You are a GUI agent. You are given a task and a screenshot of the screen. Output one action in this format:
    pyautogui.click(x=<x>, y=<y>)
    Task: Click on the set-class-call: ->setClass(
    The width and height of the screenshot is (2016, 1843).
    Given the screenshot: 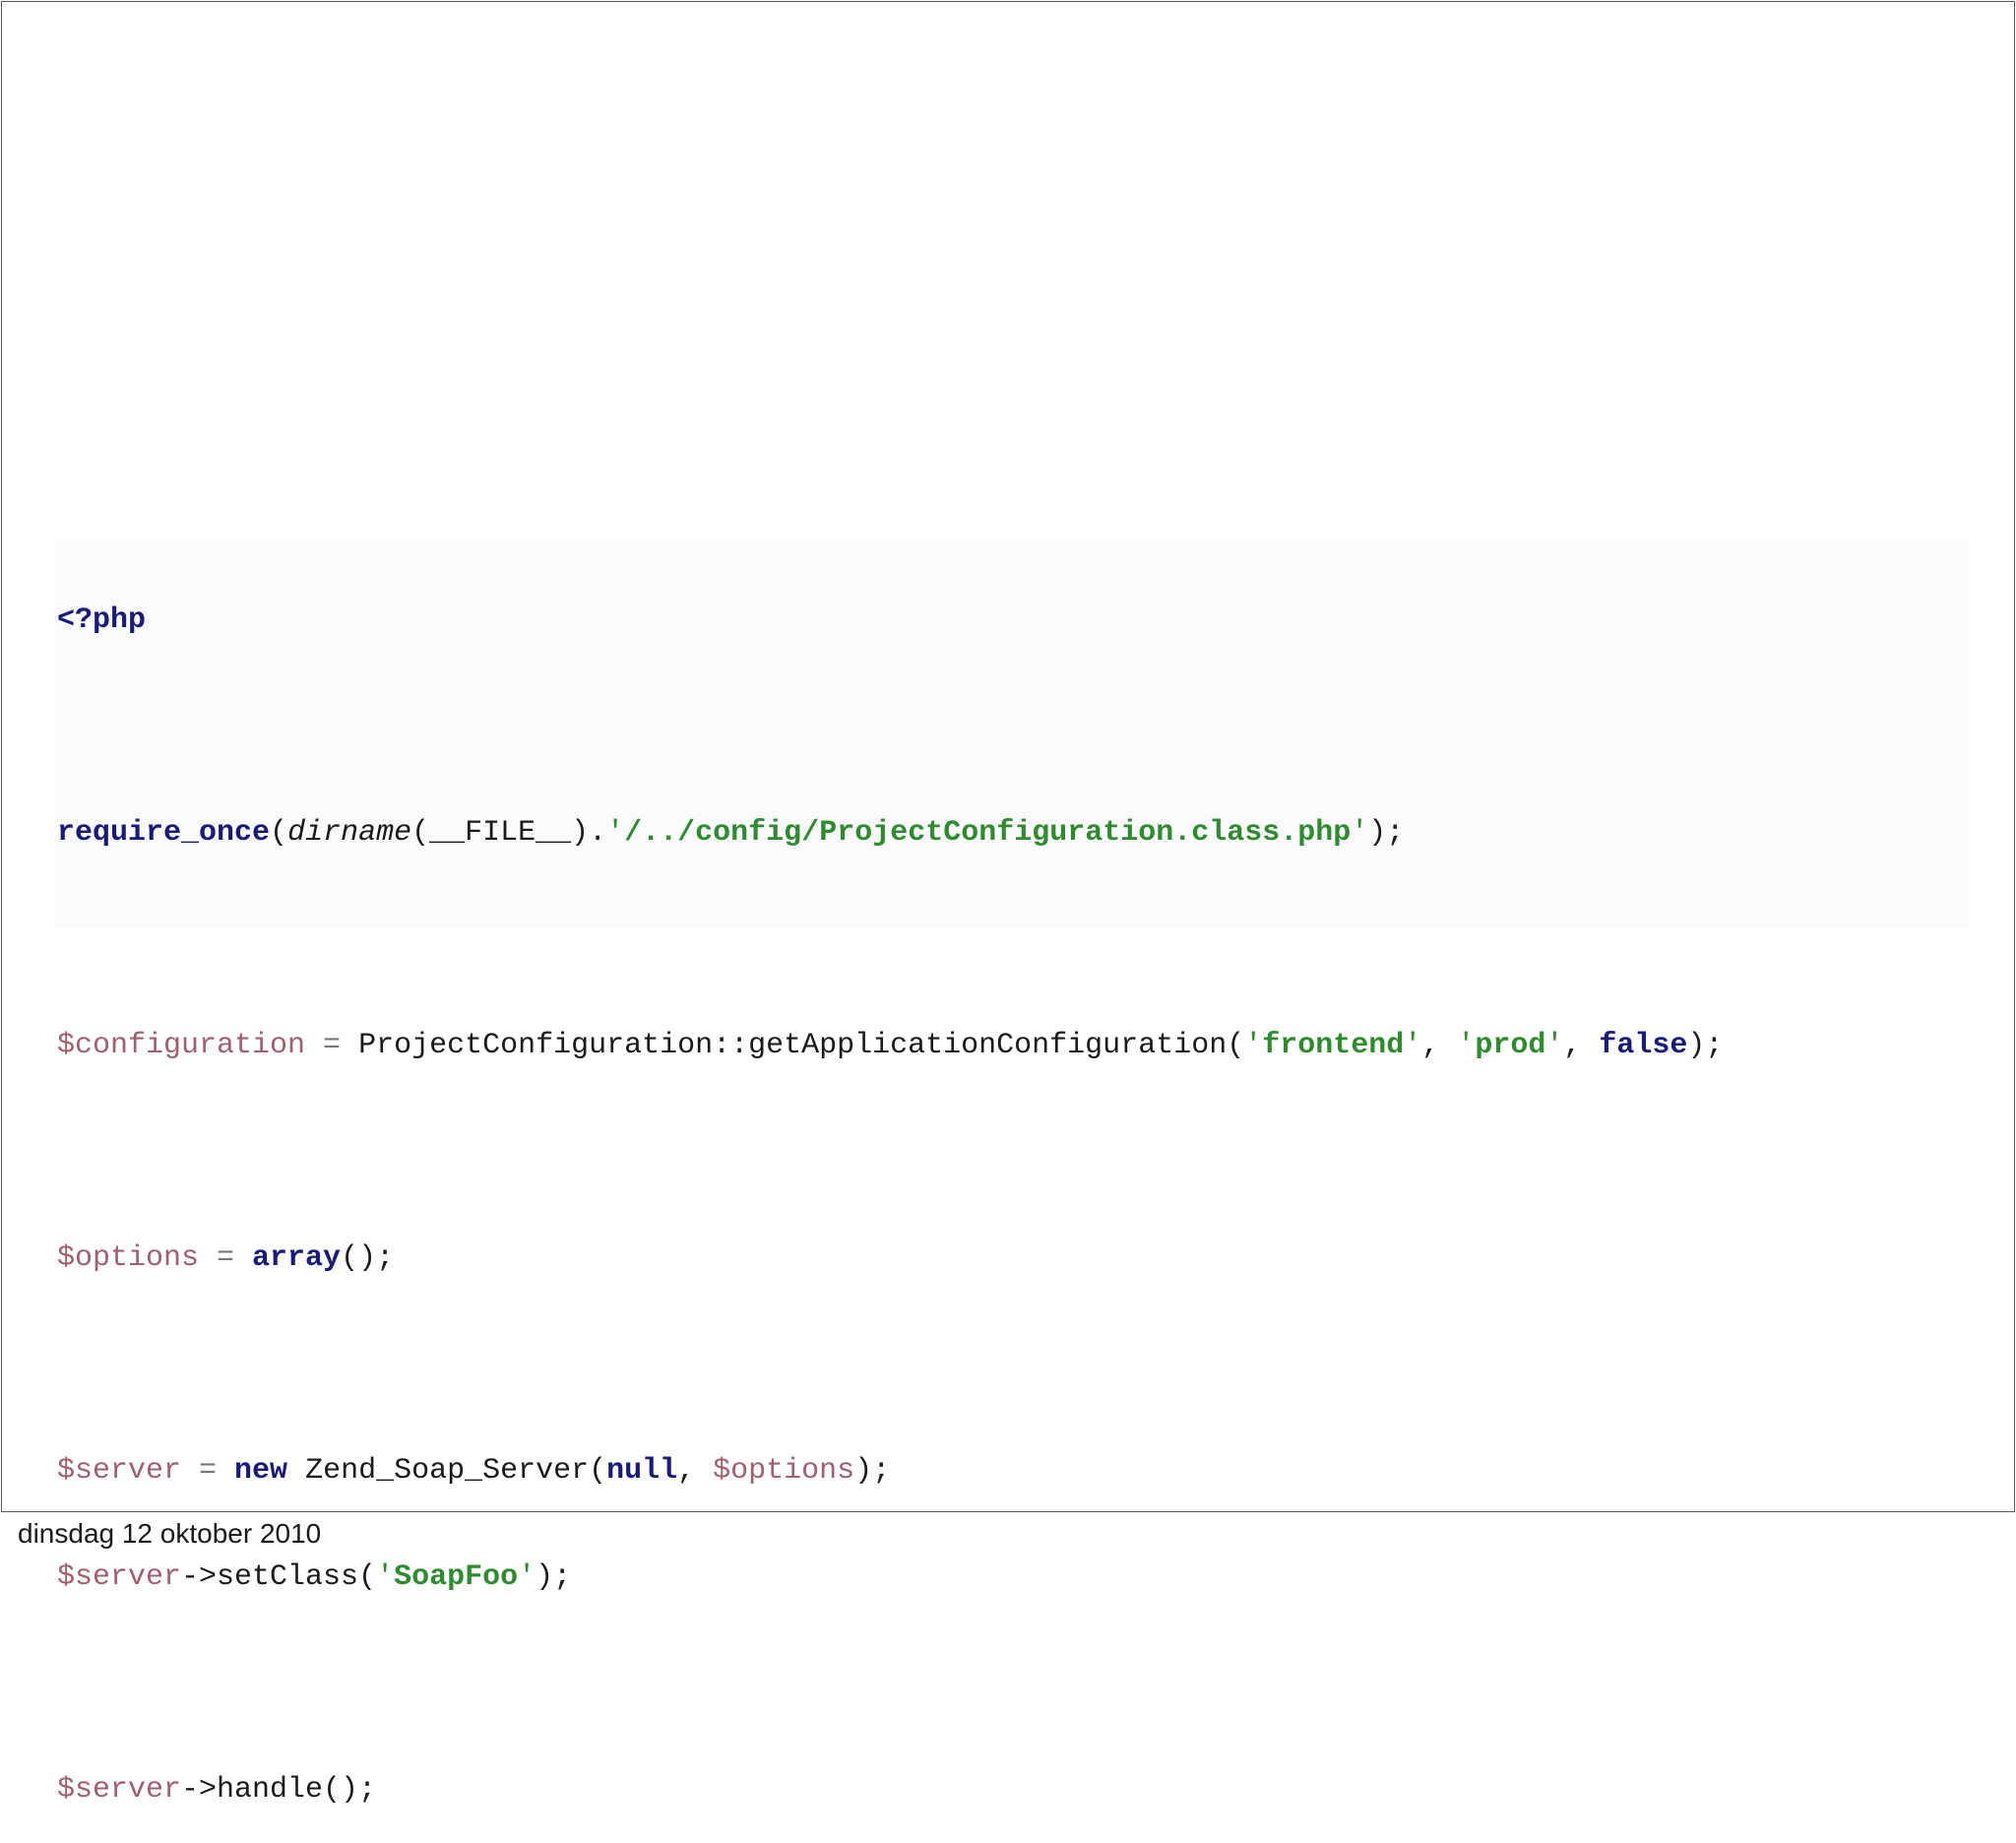 What is the action you would take?
    pyautogui.click(x=279, y=1577)
    